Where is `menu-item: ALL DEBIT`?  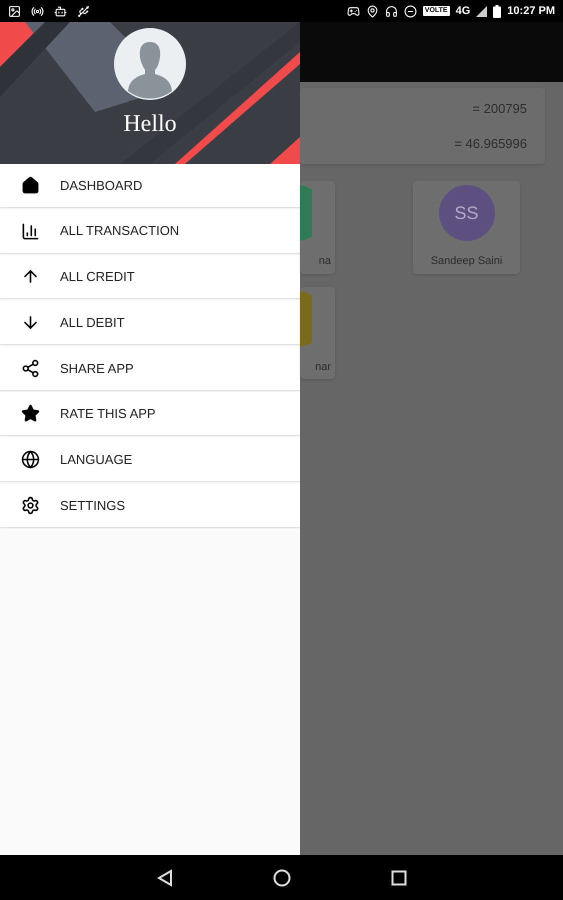
menu-item: ALL DEBIT is located at coordinates (150, 322).